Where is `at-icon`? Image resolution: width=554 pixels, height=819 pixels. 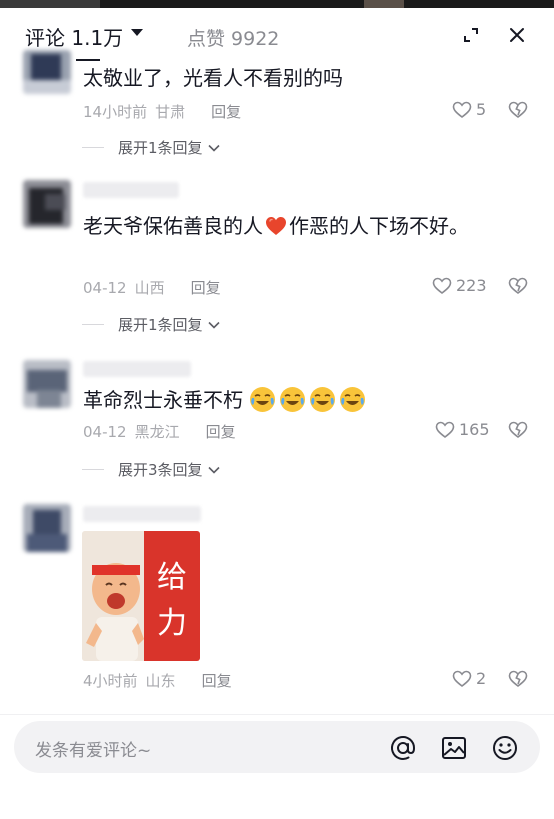 at-icon is located at coordinates (403, 748).